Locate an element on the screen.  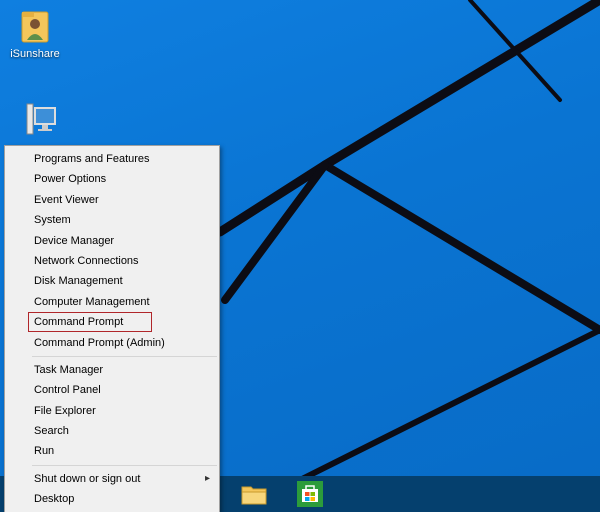
desktop-icon-isunshare: iSunshare is located at coordinates (35, 33).